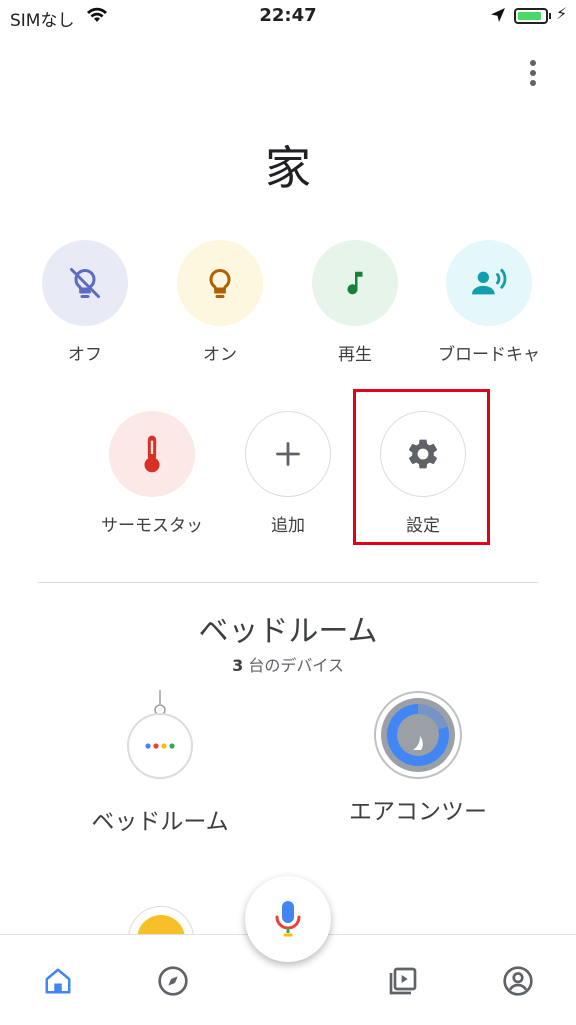 The height and width of the screenshot is (1025, 576). Describe the element at coordinates (355, 355) in the screenshot. I see `action-label: 再生` at that location.